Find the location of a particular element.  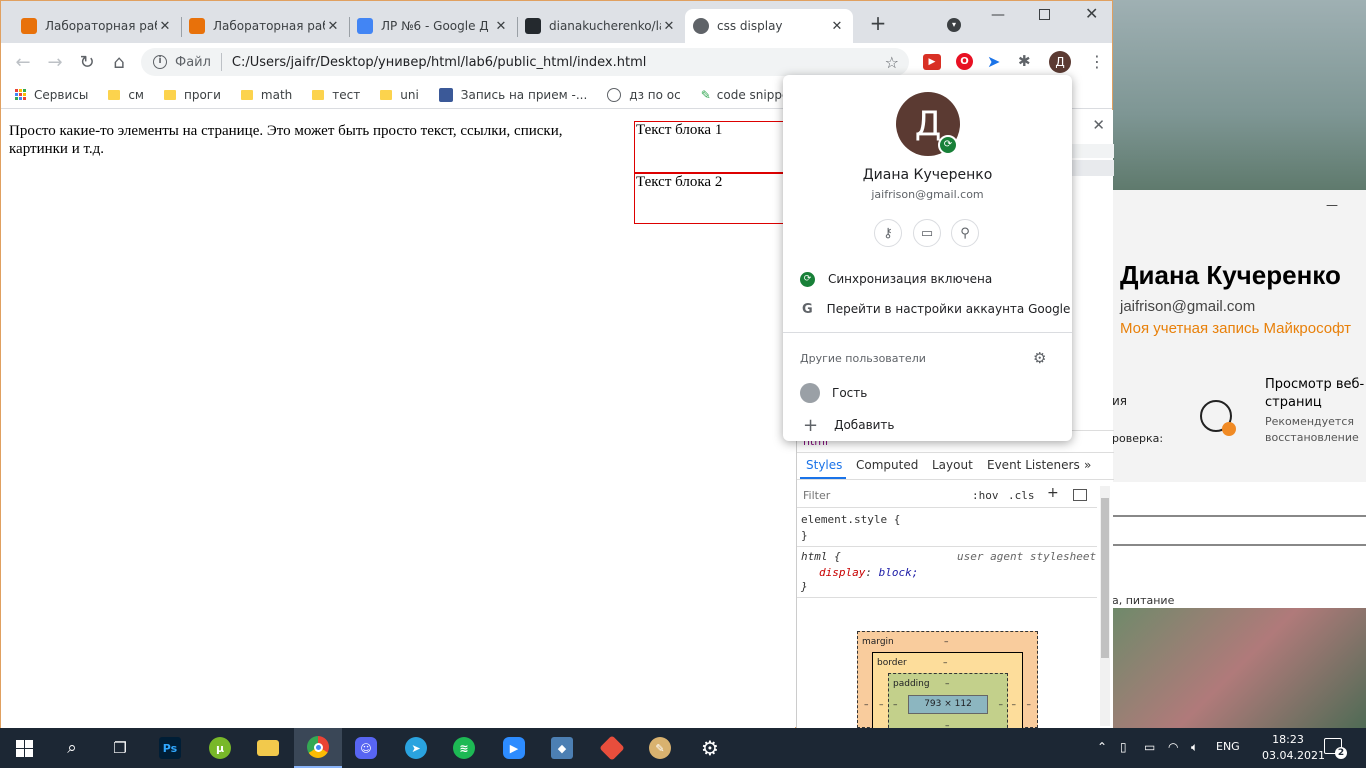

html-rule-selector: html { is located at coordinates (821, 556).